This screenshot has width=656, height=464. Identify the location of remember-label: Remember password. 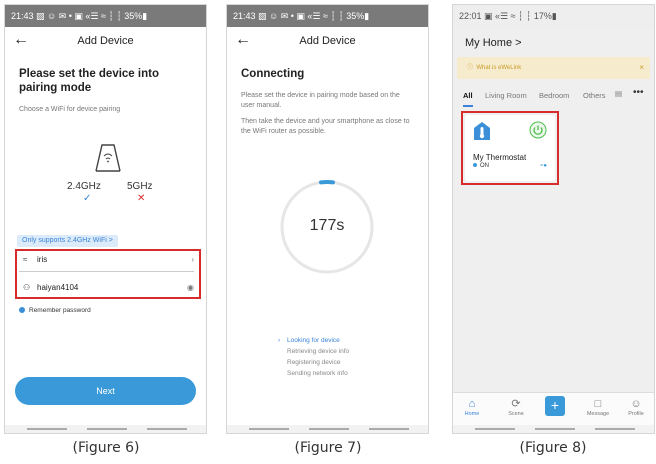
(60, 310).